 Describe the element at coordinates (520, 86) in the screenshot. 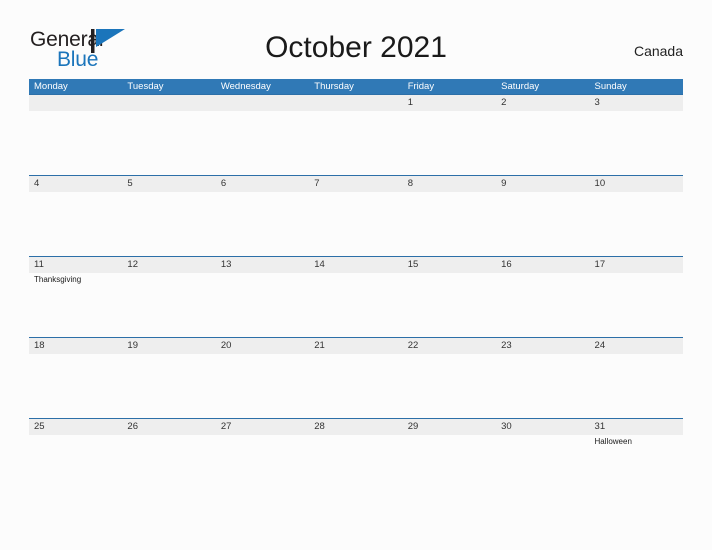

I see `weekday-header-saturday: Saturday` at that location.